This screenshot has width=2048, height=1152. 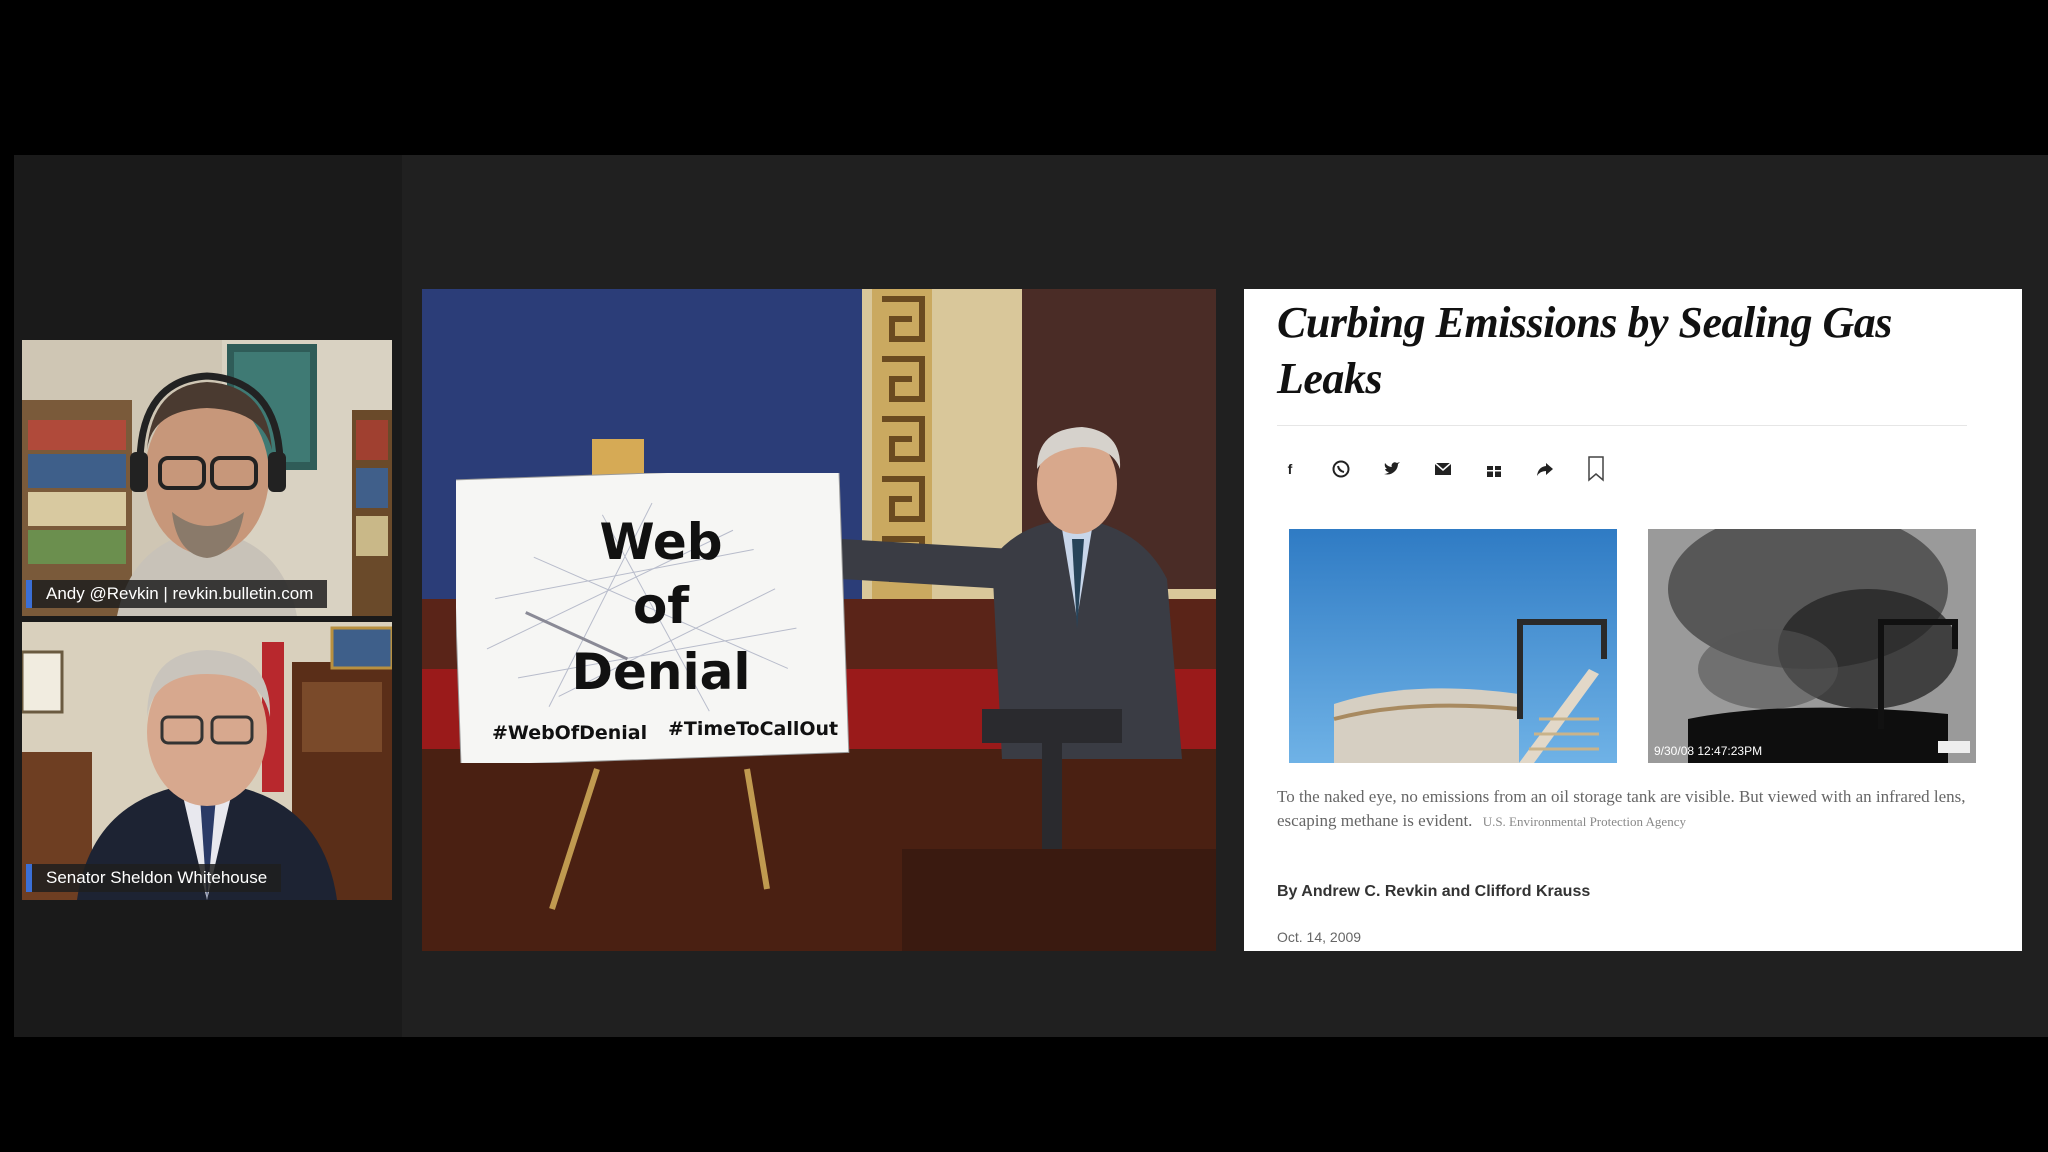 What do you see at coordinates (1434, 891) in the screenshot?
I see `article-byline: By Andrew C. Revkin and Clifford Krauss` at bounding box center [1434, 891].